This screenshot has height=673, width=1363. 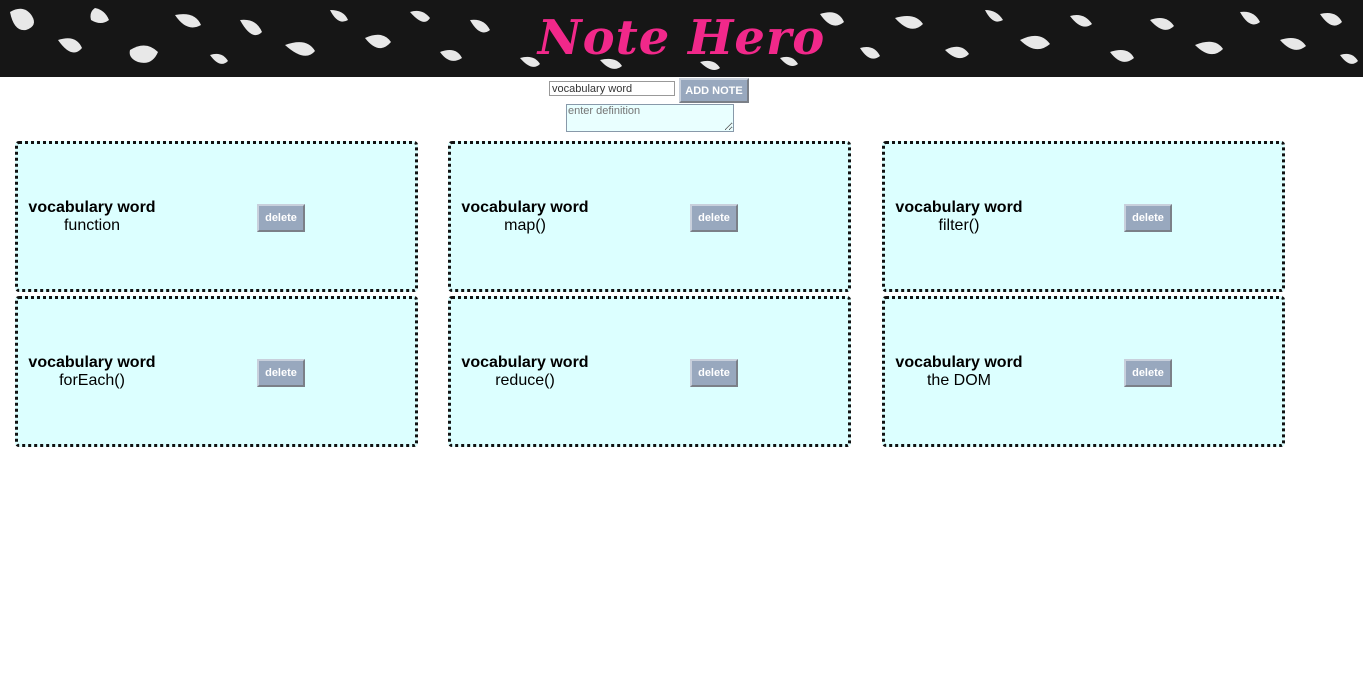 What do you see at coordinates (650, 118) in the screenshot?
I see `definition-input` at bounding box center [650, 118].